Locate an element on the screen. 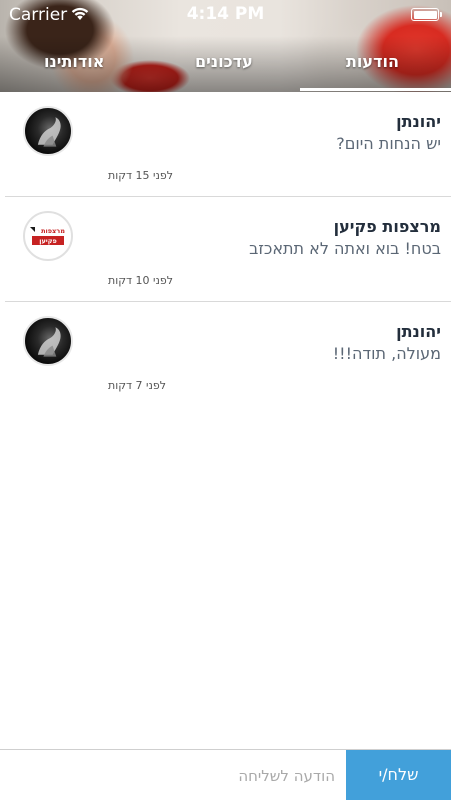 This screenshot has height=800, width=451. tab-bar: אודותינו עדכונים הודעות is located at coordinates (225, 68).